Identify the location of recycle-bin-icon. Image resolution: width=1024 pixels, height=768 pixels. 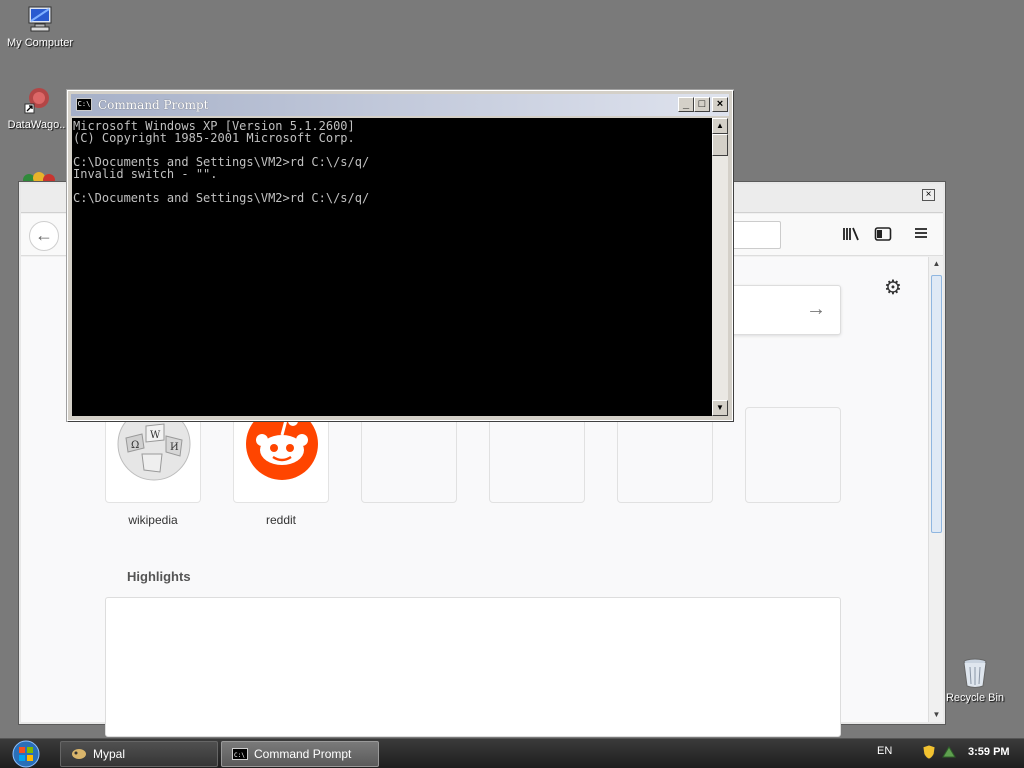
(975, 673).